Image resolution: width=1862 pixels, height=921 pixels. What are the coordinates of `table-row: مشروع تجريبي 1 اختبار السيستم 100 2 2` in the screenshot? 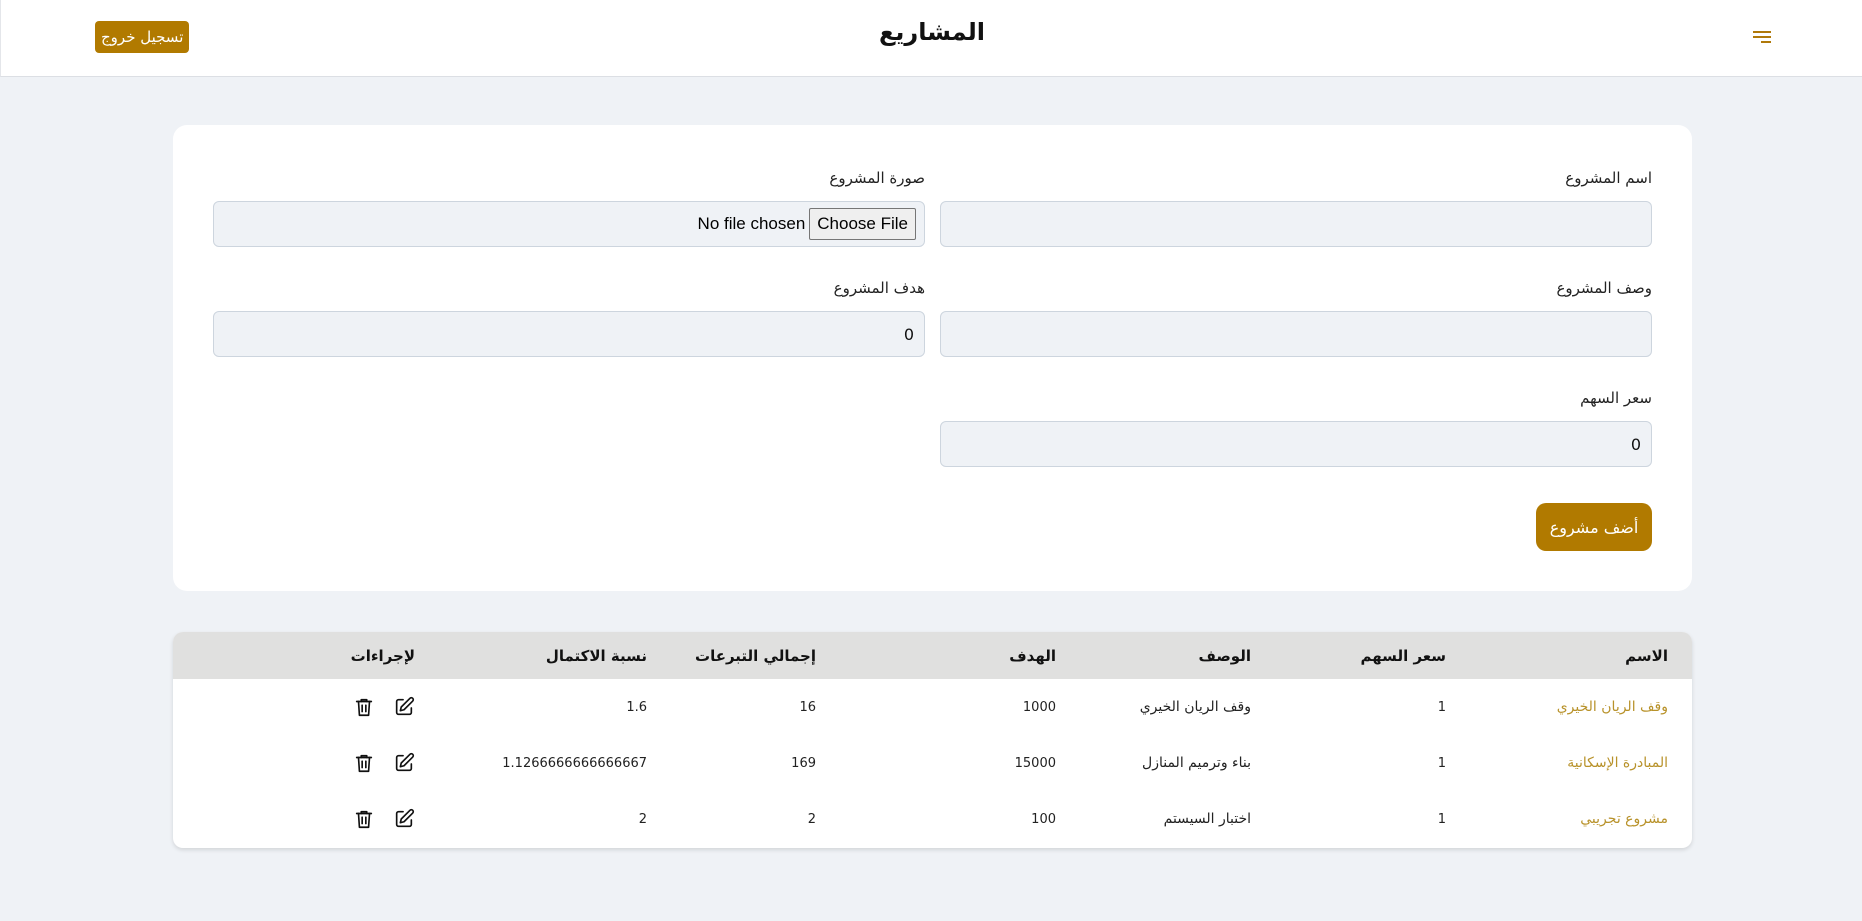 It's located at (932, 819).